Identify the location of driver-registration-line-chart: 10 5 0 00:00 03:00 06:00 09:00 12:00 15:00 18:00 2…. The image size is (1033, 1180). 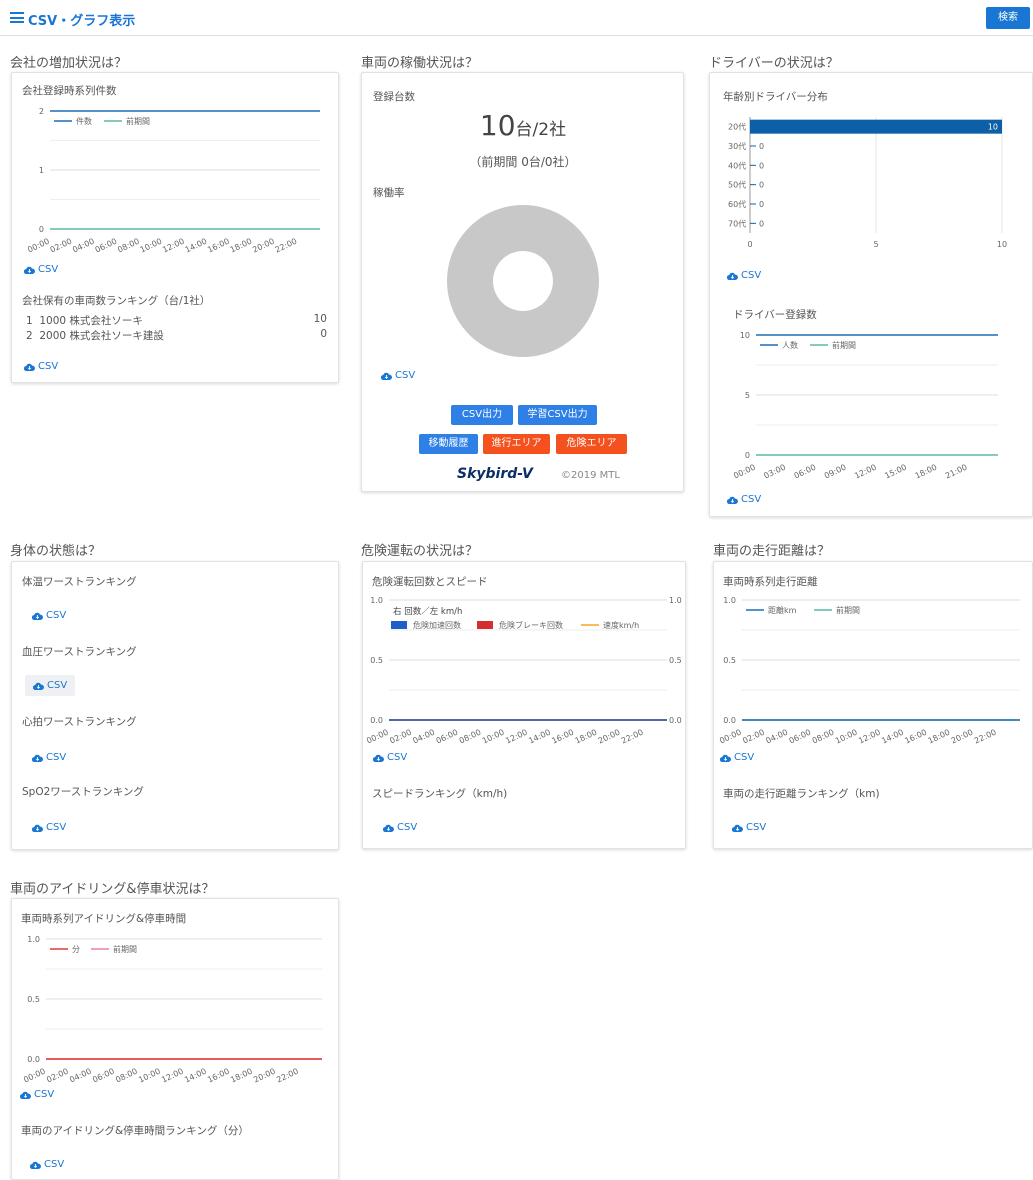
(865, 406).